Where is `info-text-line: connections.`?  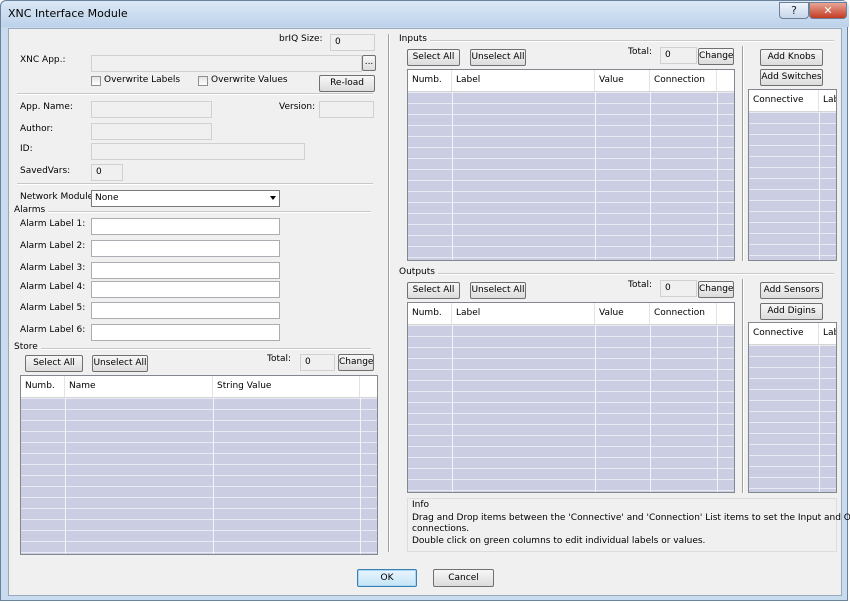
info-text-line: connections. is located at coordinates (441, 529).